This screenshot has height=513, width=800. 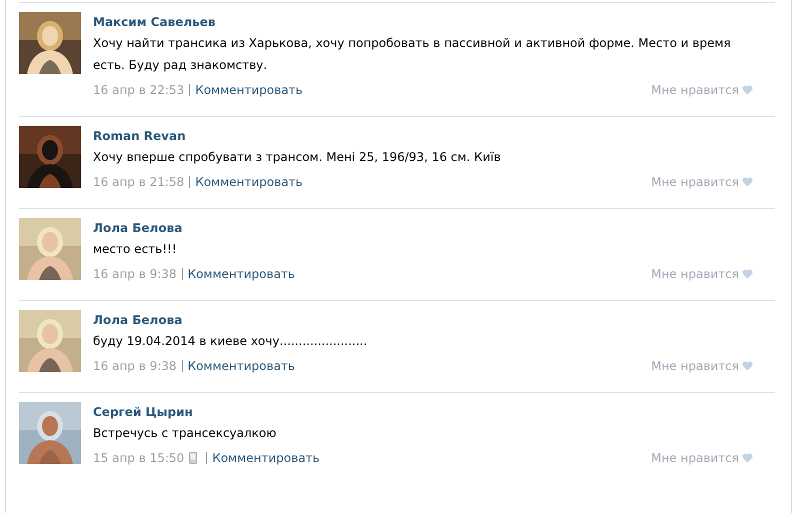 I want to click on post-date: 15 апр в 15:50, so click(x=138, y=458).